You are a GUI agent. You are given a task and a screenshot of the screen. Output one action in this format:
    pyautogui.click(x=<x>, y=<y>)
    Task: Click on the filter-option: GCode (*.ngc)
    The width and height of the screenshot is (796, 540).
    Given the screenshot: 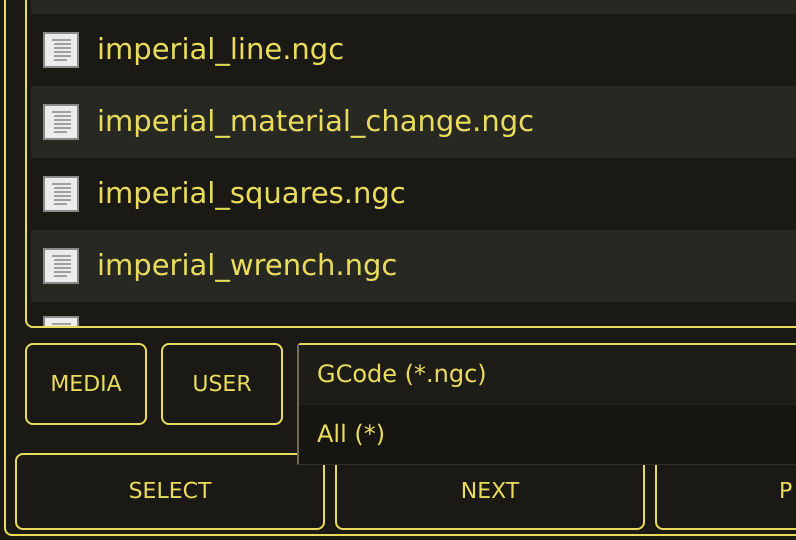 What is the action you would take?
    pyautogui.click(x=547, y=374)
    